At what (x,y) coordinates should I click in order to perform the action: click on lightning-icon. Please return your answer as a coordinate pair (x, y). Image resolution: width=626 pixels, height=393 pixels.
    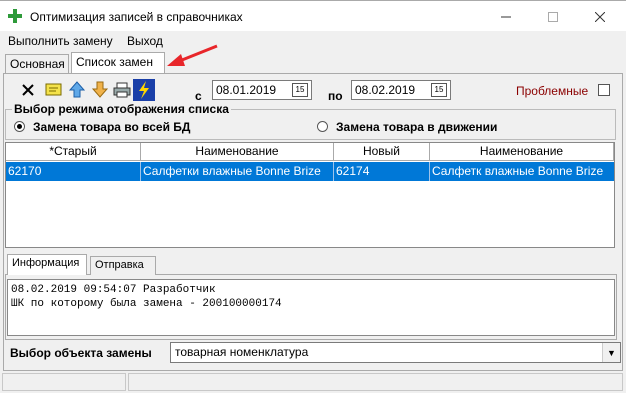
    Looking at the image, I should click on (144, 90).